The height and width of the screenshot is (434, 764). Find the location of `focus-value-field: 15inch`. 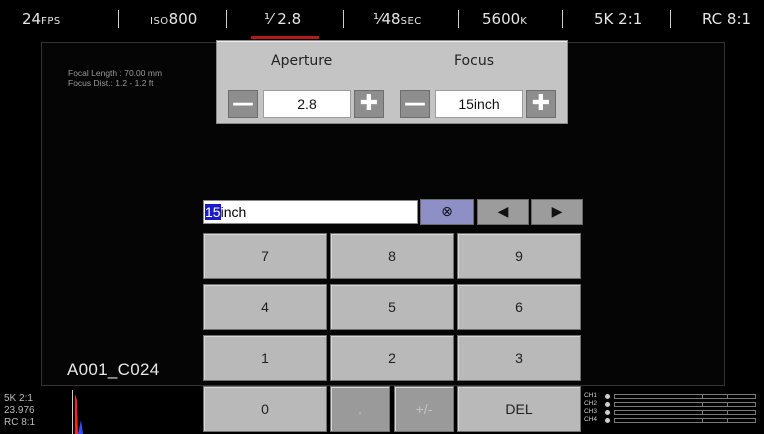

focus-value-field: 15inch is located at coordinates (479, 104).